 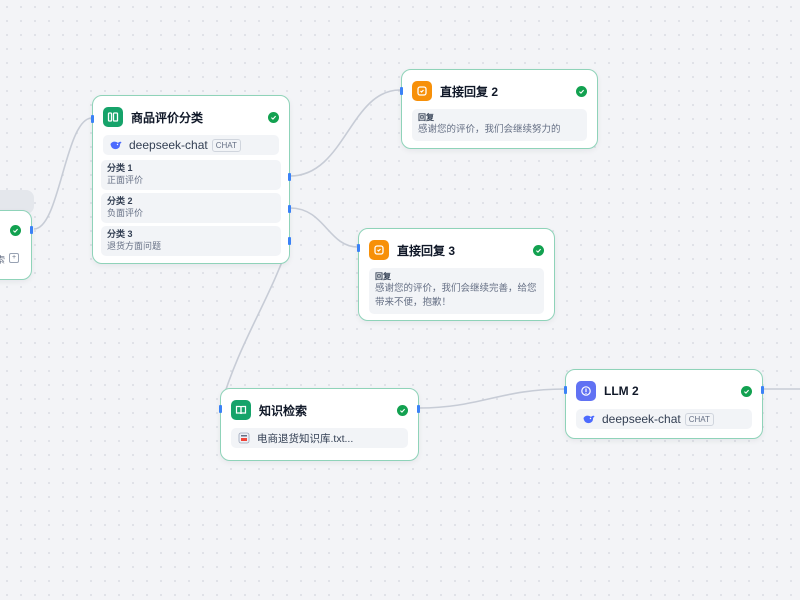 What do you see at coordinates (664, 404) in the screenshot?
I see `llm2-node: LLM 2 deepseek-chat CHAT` at bounding box center [664, 404].